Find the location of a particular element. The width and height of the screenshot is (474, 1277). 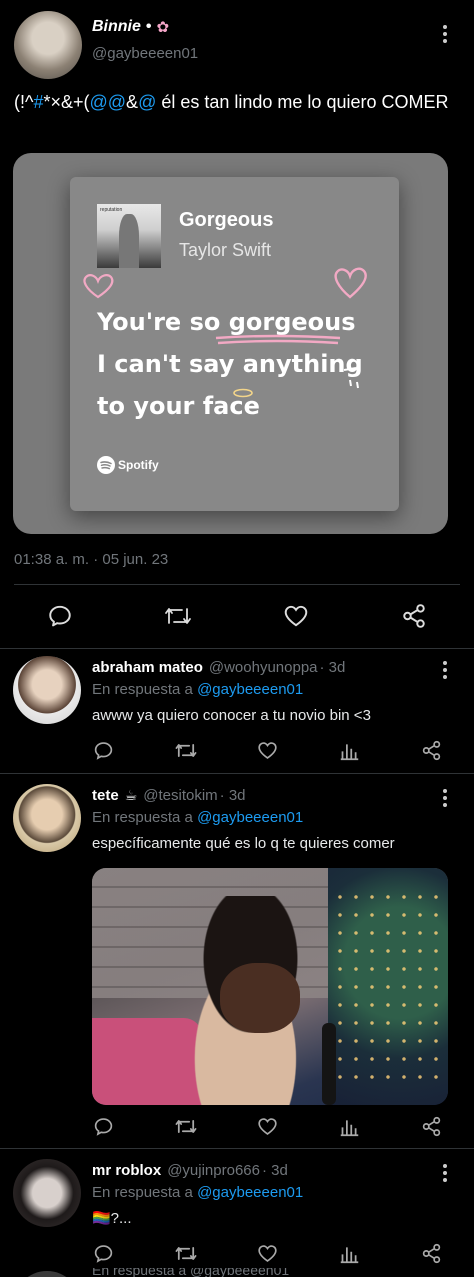

reply-media-image is located at coordinates (270, 986).